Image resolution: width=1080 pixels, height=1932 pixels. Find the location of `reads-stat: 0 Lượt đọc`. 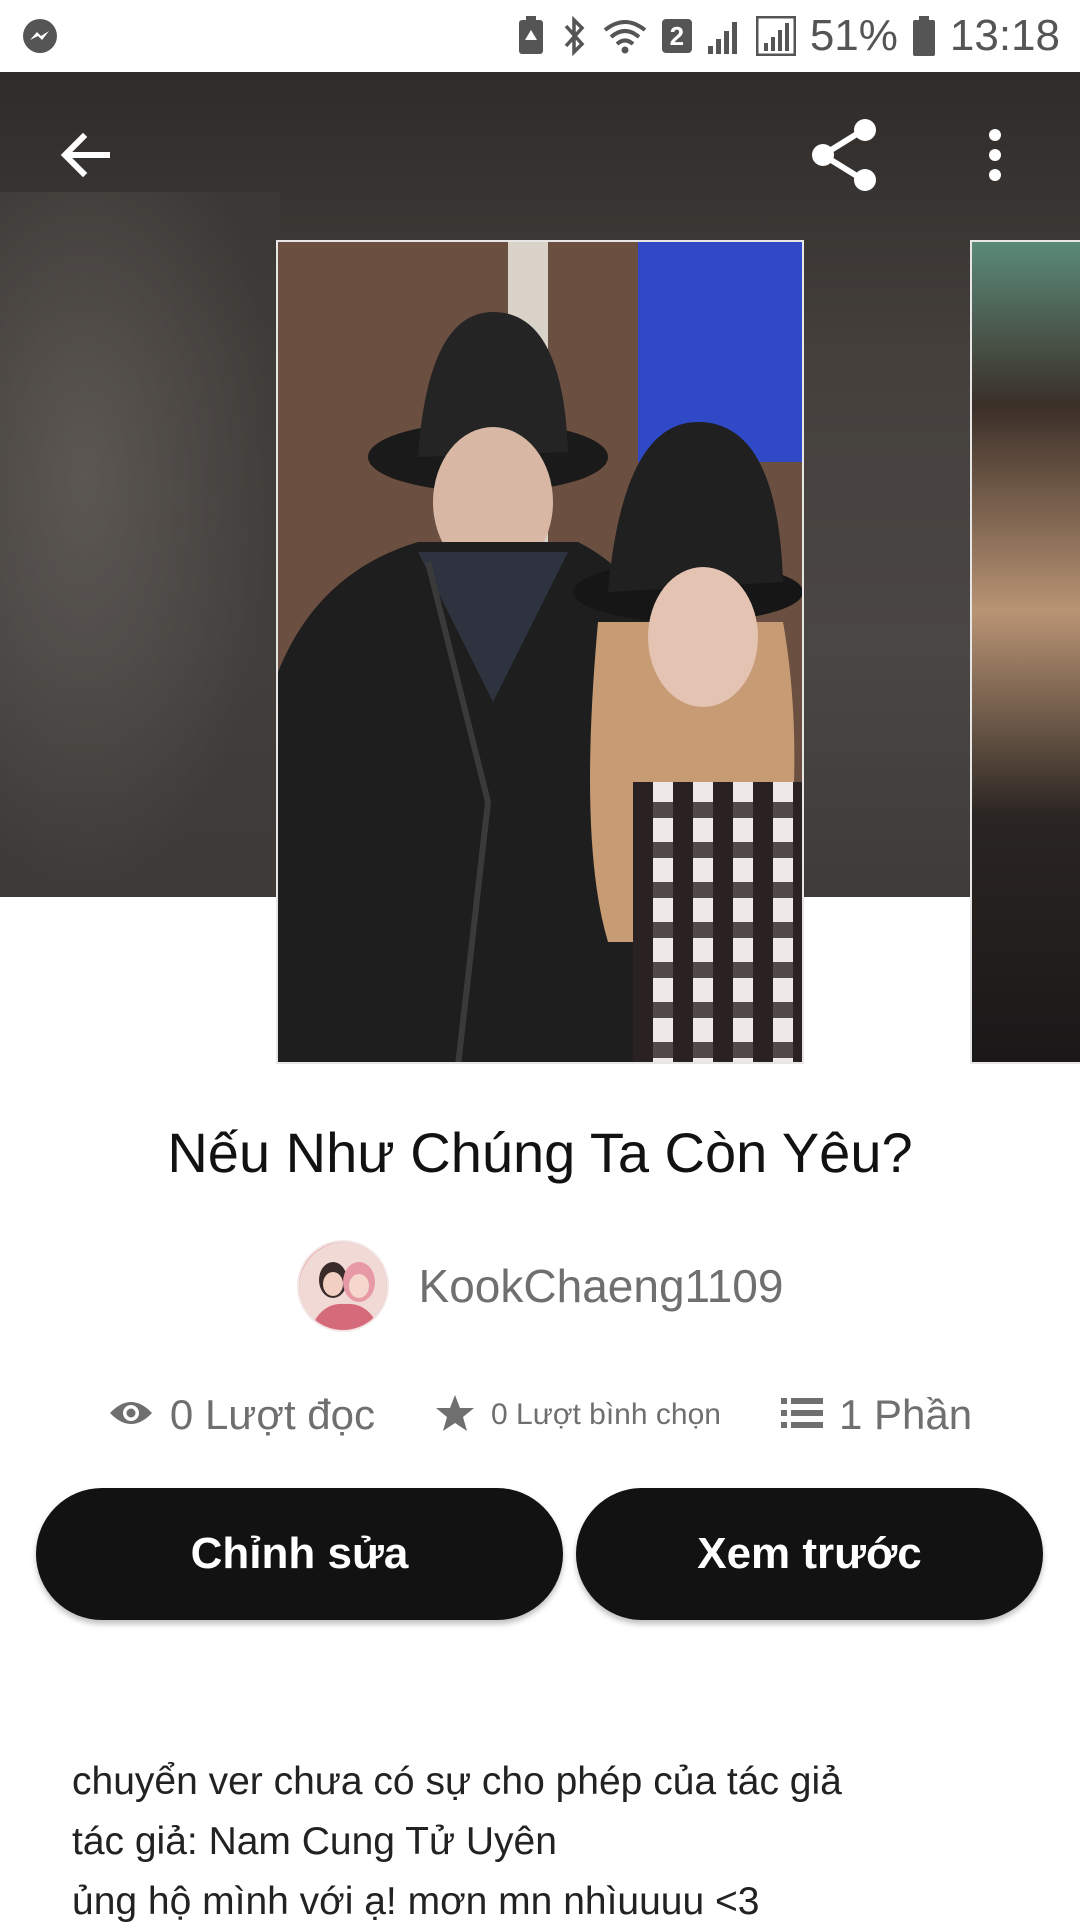

reads-stat: 0 Lượt đọc is located at coordinates (241, 1415).